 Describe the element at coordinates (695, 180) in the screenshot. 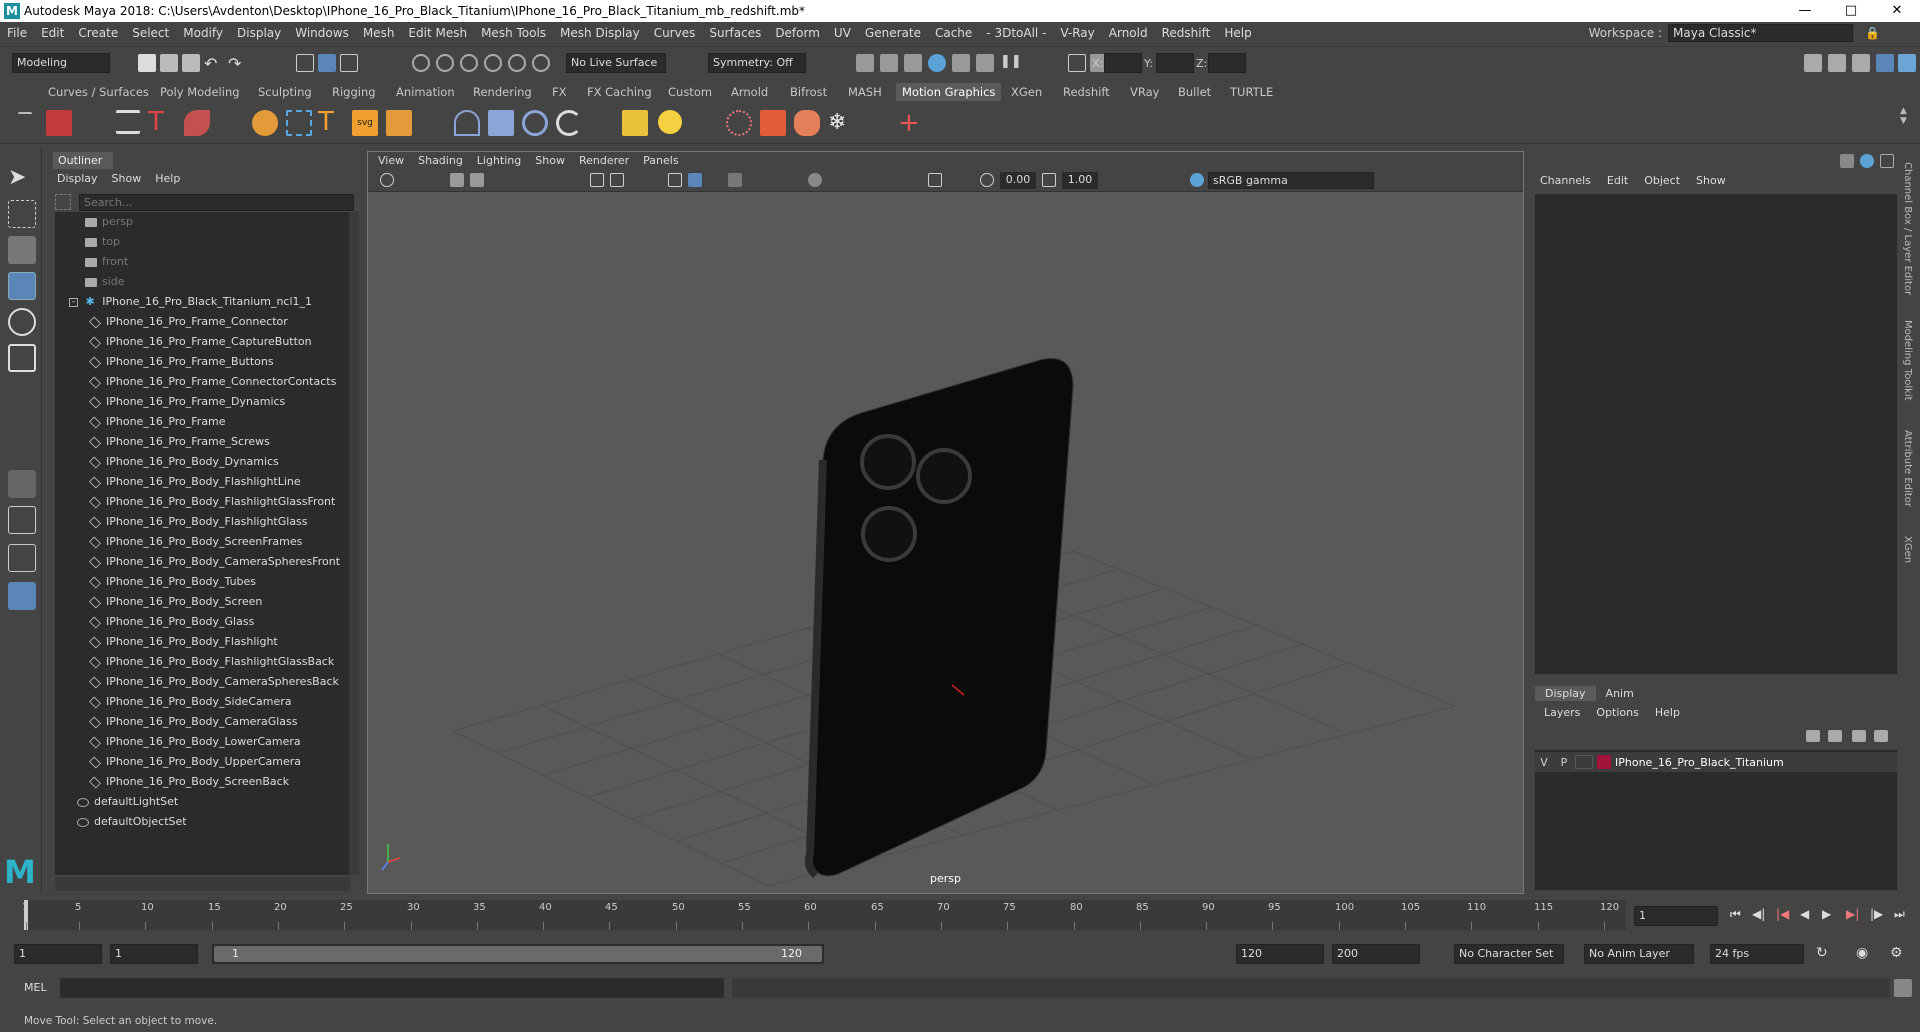

I see `smooth-shade-icon` at that location.